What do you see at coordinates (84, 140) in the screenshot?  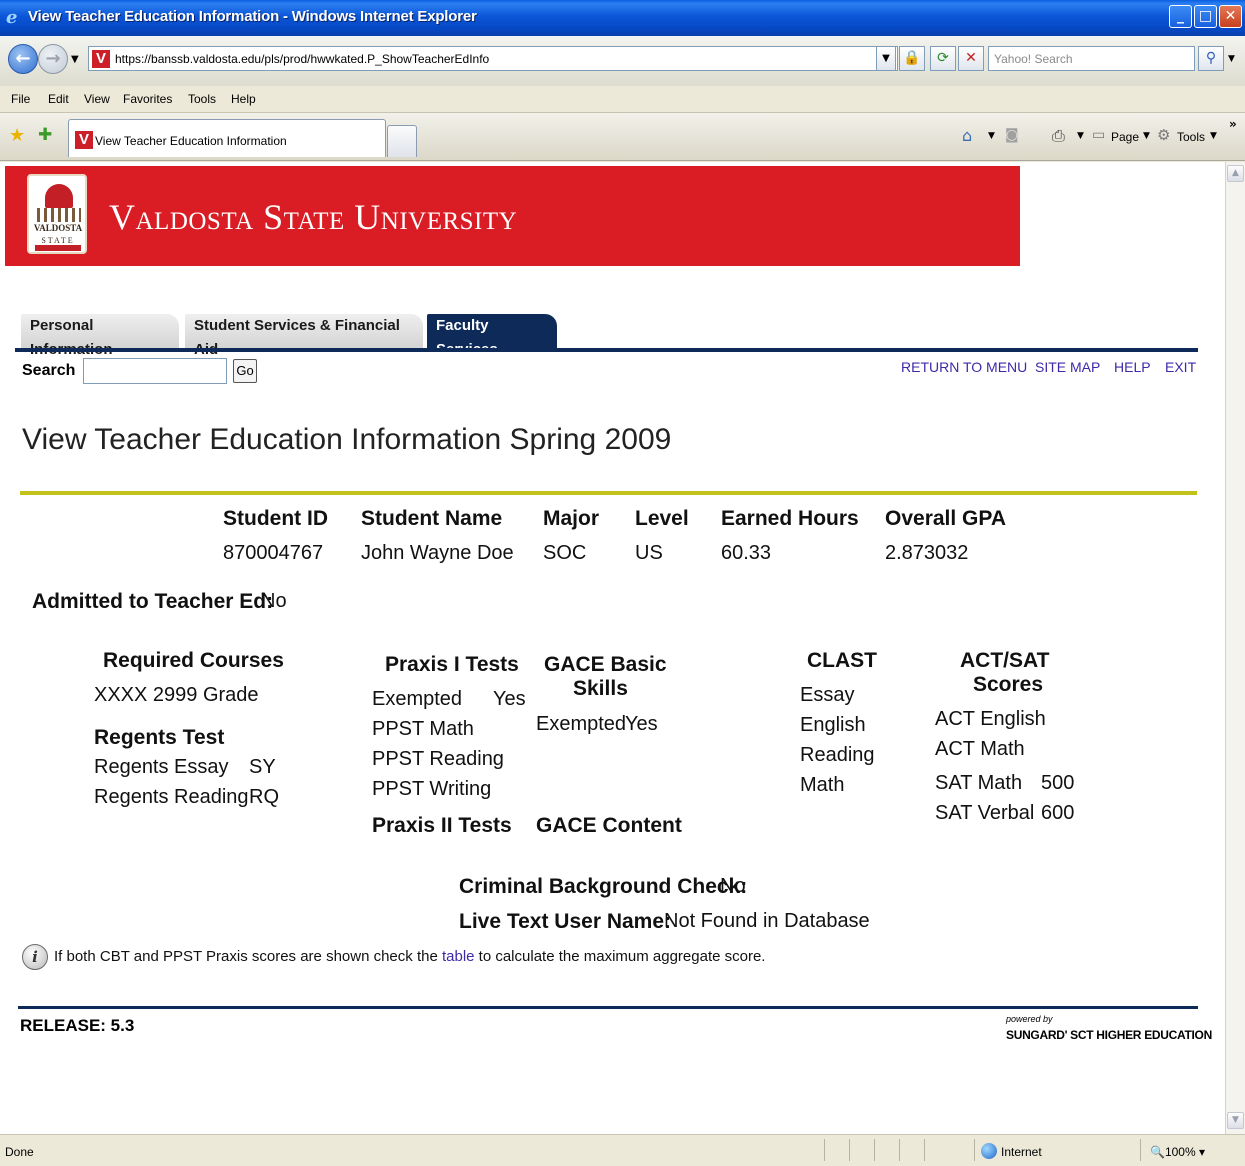 I see `tab-favicon-icon: V` at bounding box center [84, 140].